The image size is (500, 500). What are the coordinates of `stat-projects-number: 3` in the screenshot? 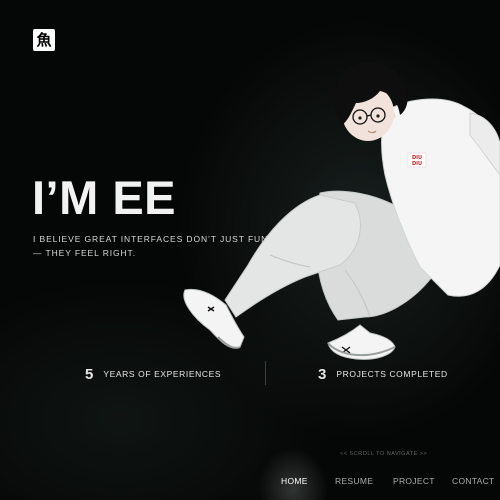 It's located at (322, 374).